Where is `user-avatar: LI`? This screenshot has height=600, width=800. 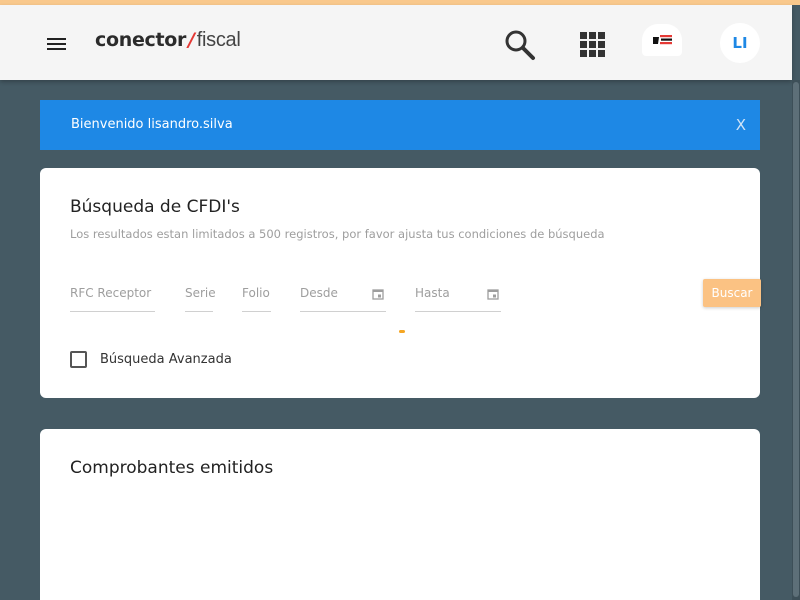
user-avatar: LI is located at coordinates (740, 43).